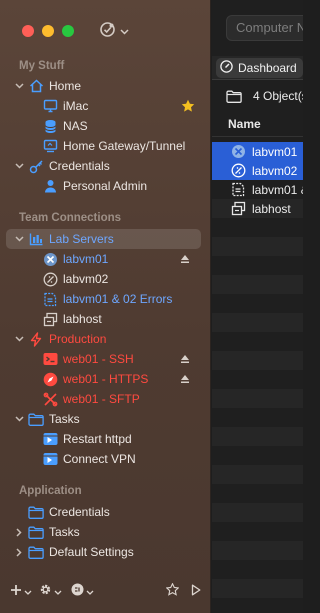 Image resolution: width=320 pixels, height=613 pixels. What do you see at coordinates (244, 124) in the screenshot?
I see `column-header-name: Name` at bounding box center [244, 124].